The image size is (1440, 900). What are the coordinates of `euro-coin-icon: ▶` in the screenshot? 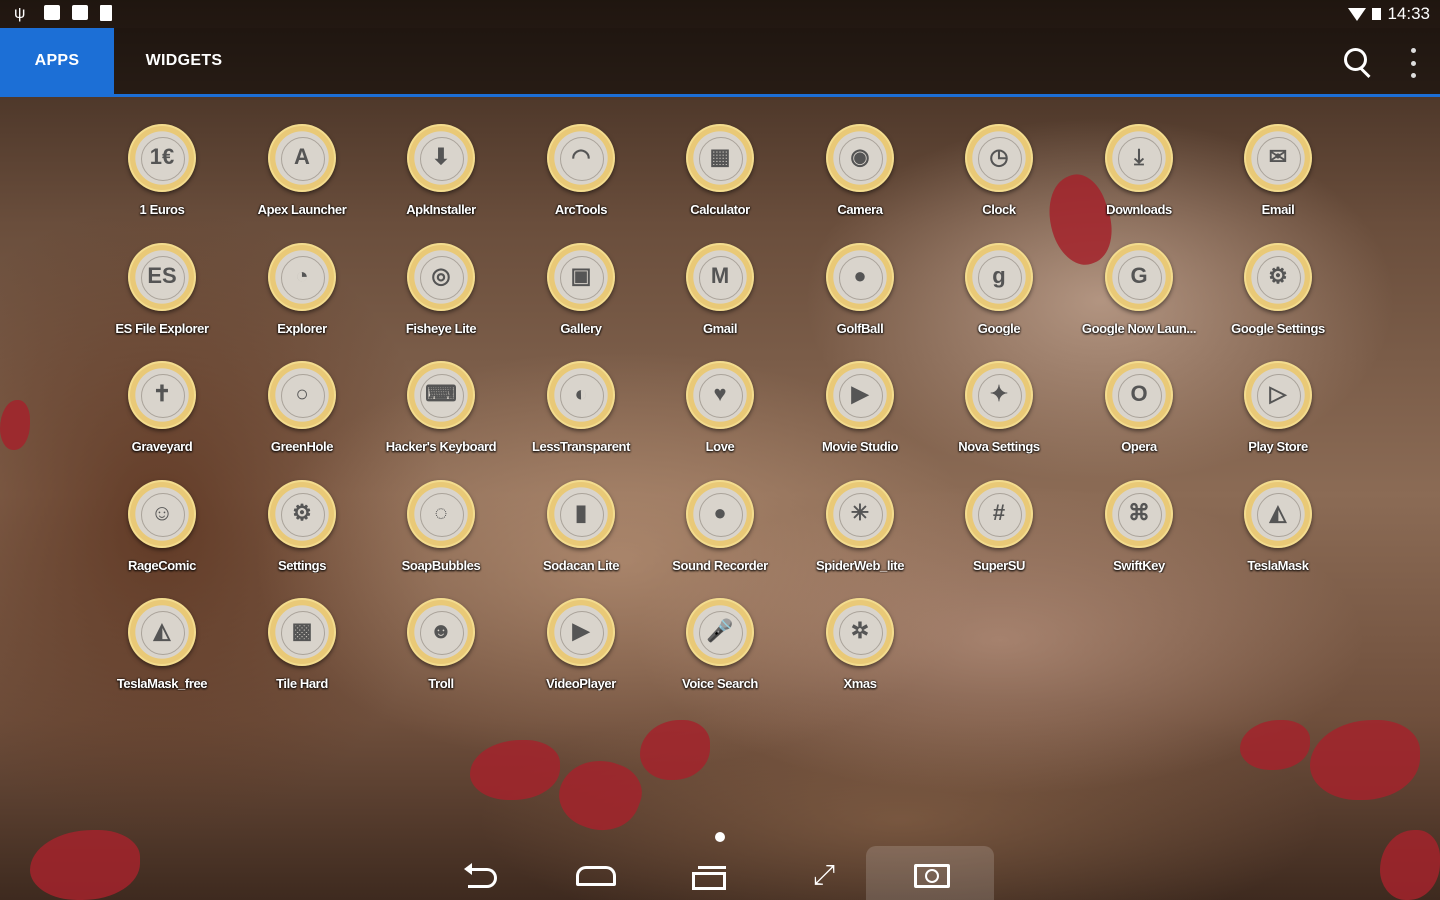 It's located at (581, 632).